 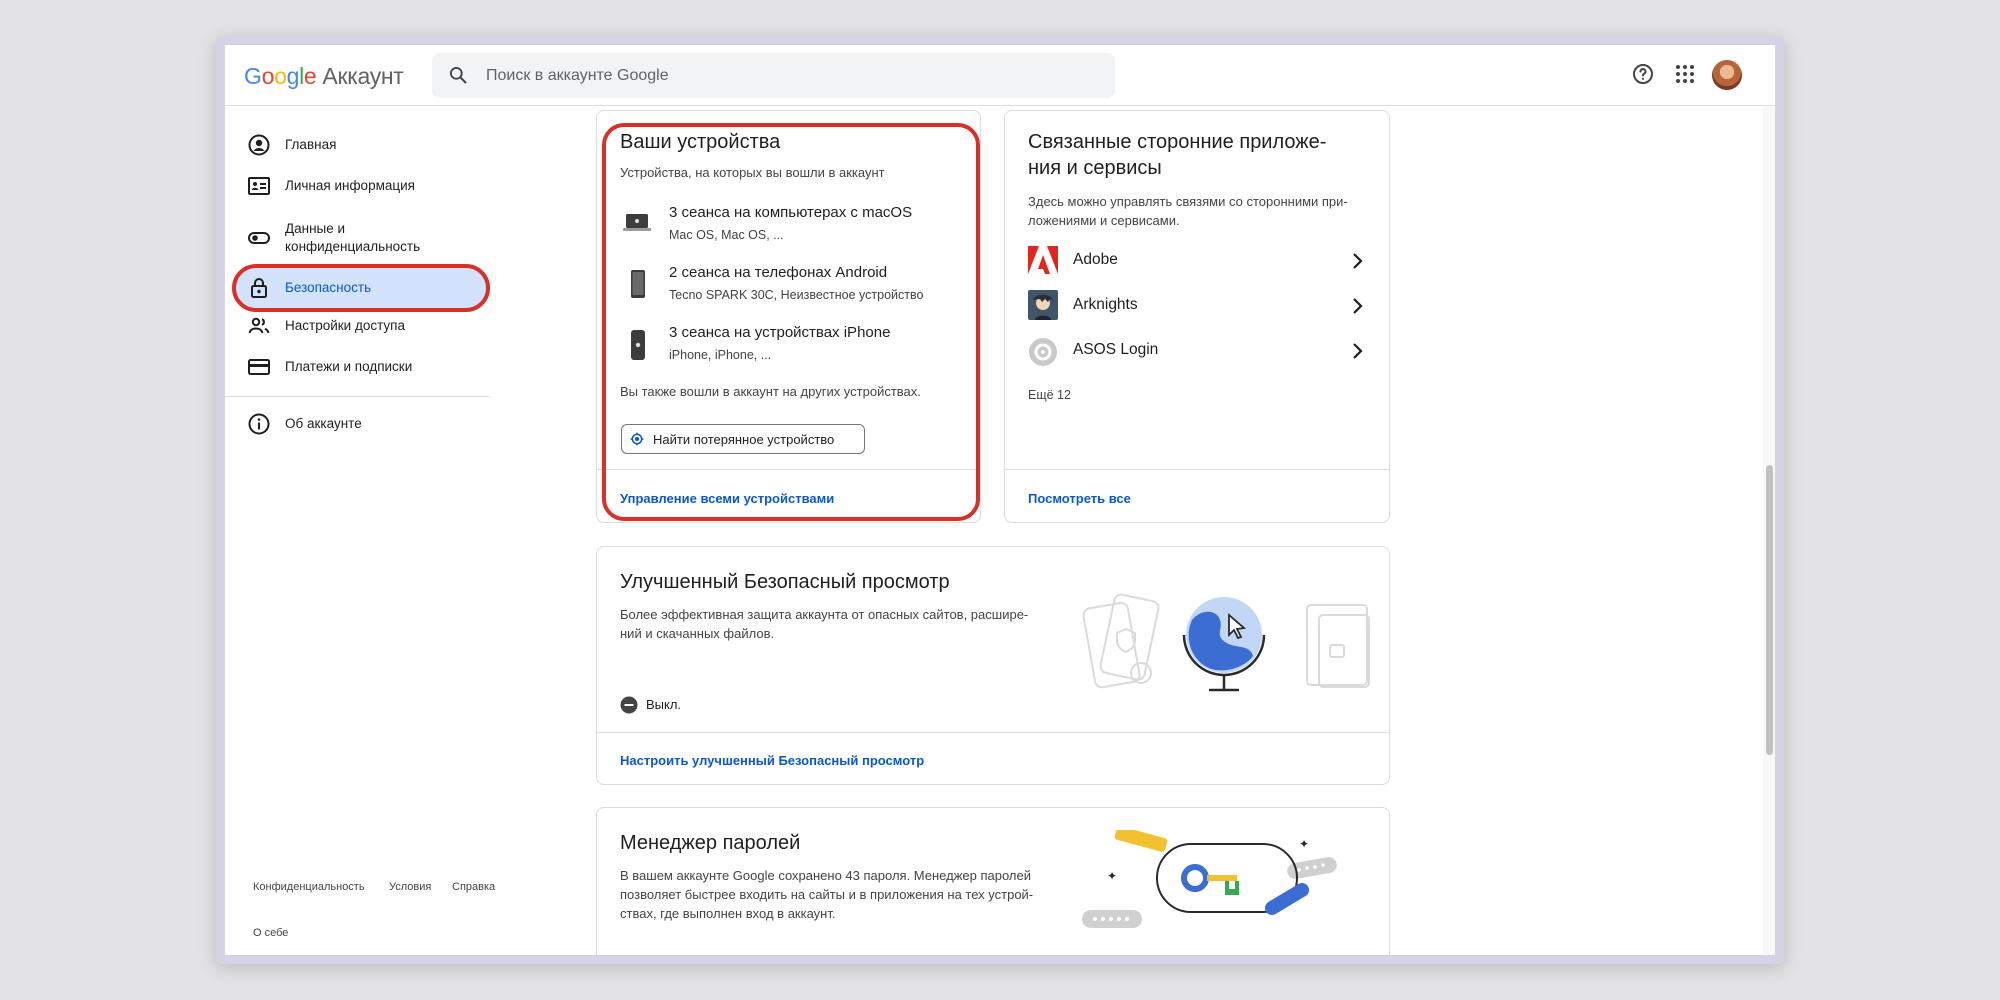 What do you see at coordinates (780, 332) in the screenshot?
I see `device-title: 3 сеанса на устройствах iPhone` at bounding box center [780, 332].